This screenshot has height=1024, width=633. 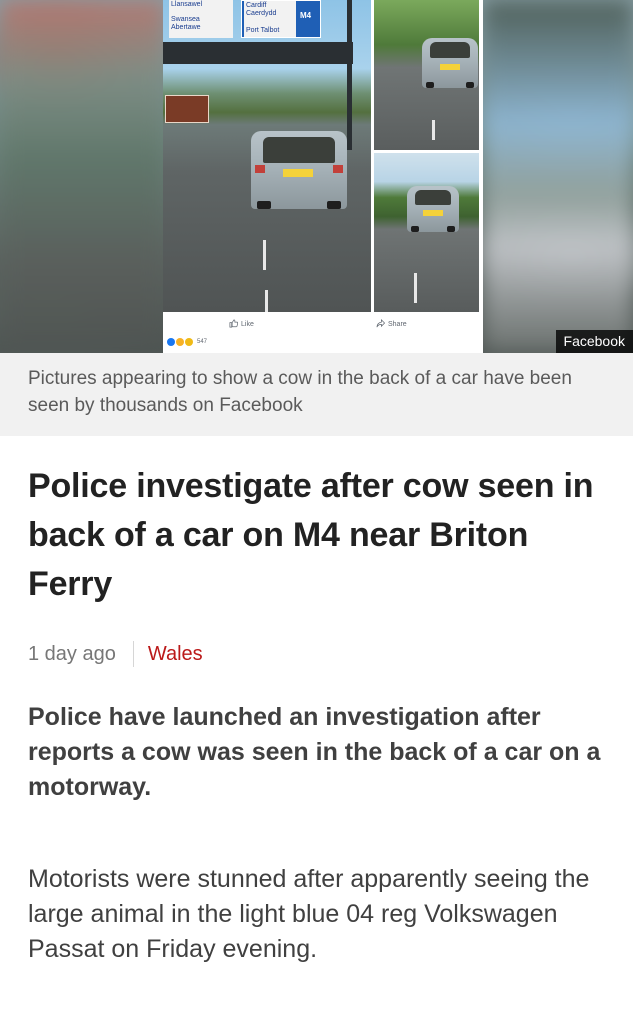 I want to click on like-reaction-icon, so click(x=171, y=342).